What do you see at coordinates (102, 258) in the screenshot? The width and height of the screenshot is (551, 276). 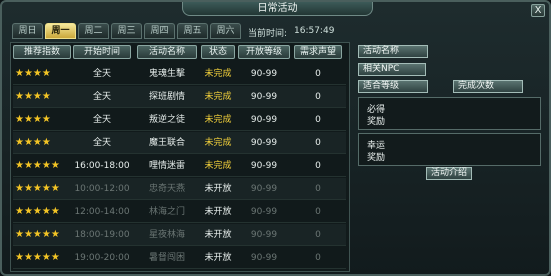 I see `start-time-cell: 19:00-20:00` at bounding box center [102, 258].